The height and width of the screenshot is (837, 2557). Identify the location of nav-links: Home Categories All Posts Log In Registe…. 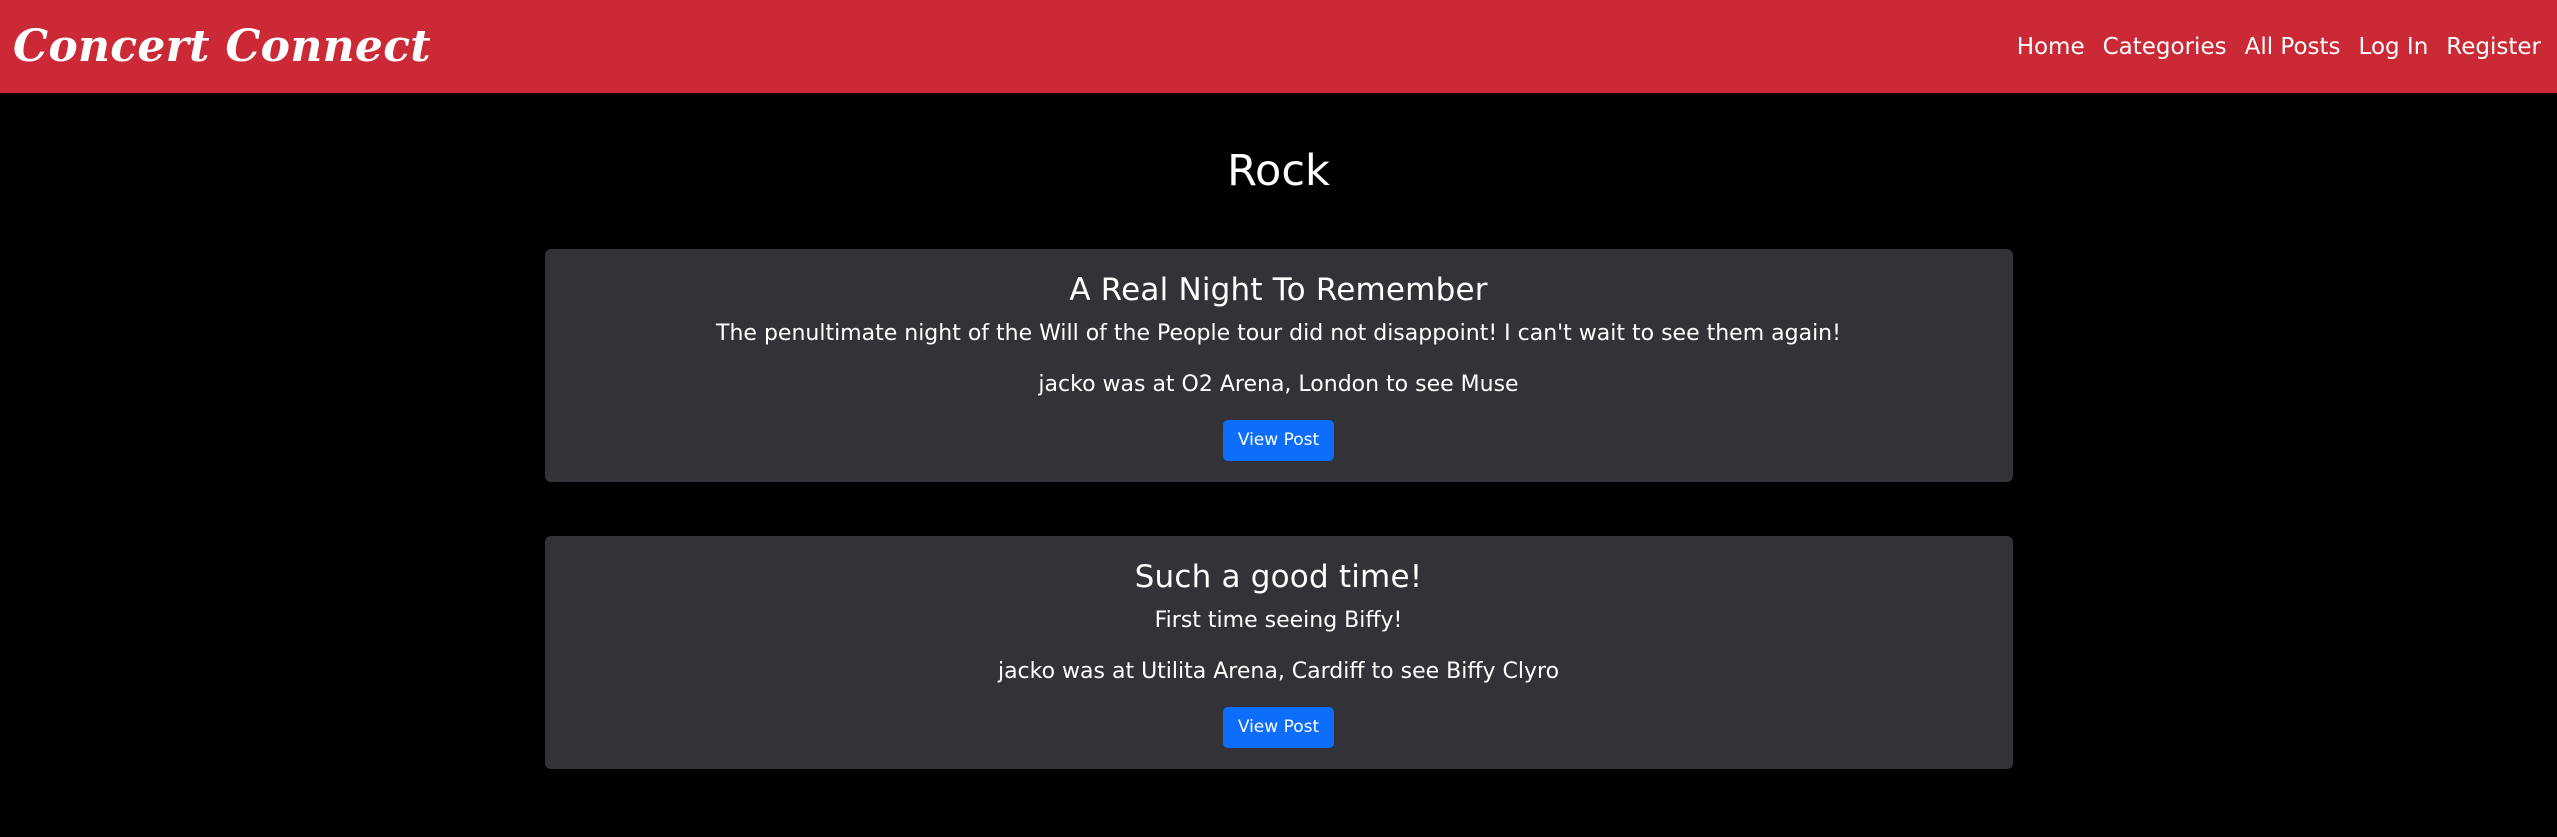
(2279, 47).